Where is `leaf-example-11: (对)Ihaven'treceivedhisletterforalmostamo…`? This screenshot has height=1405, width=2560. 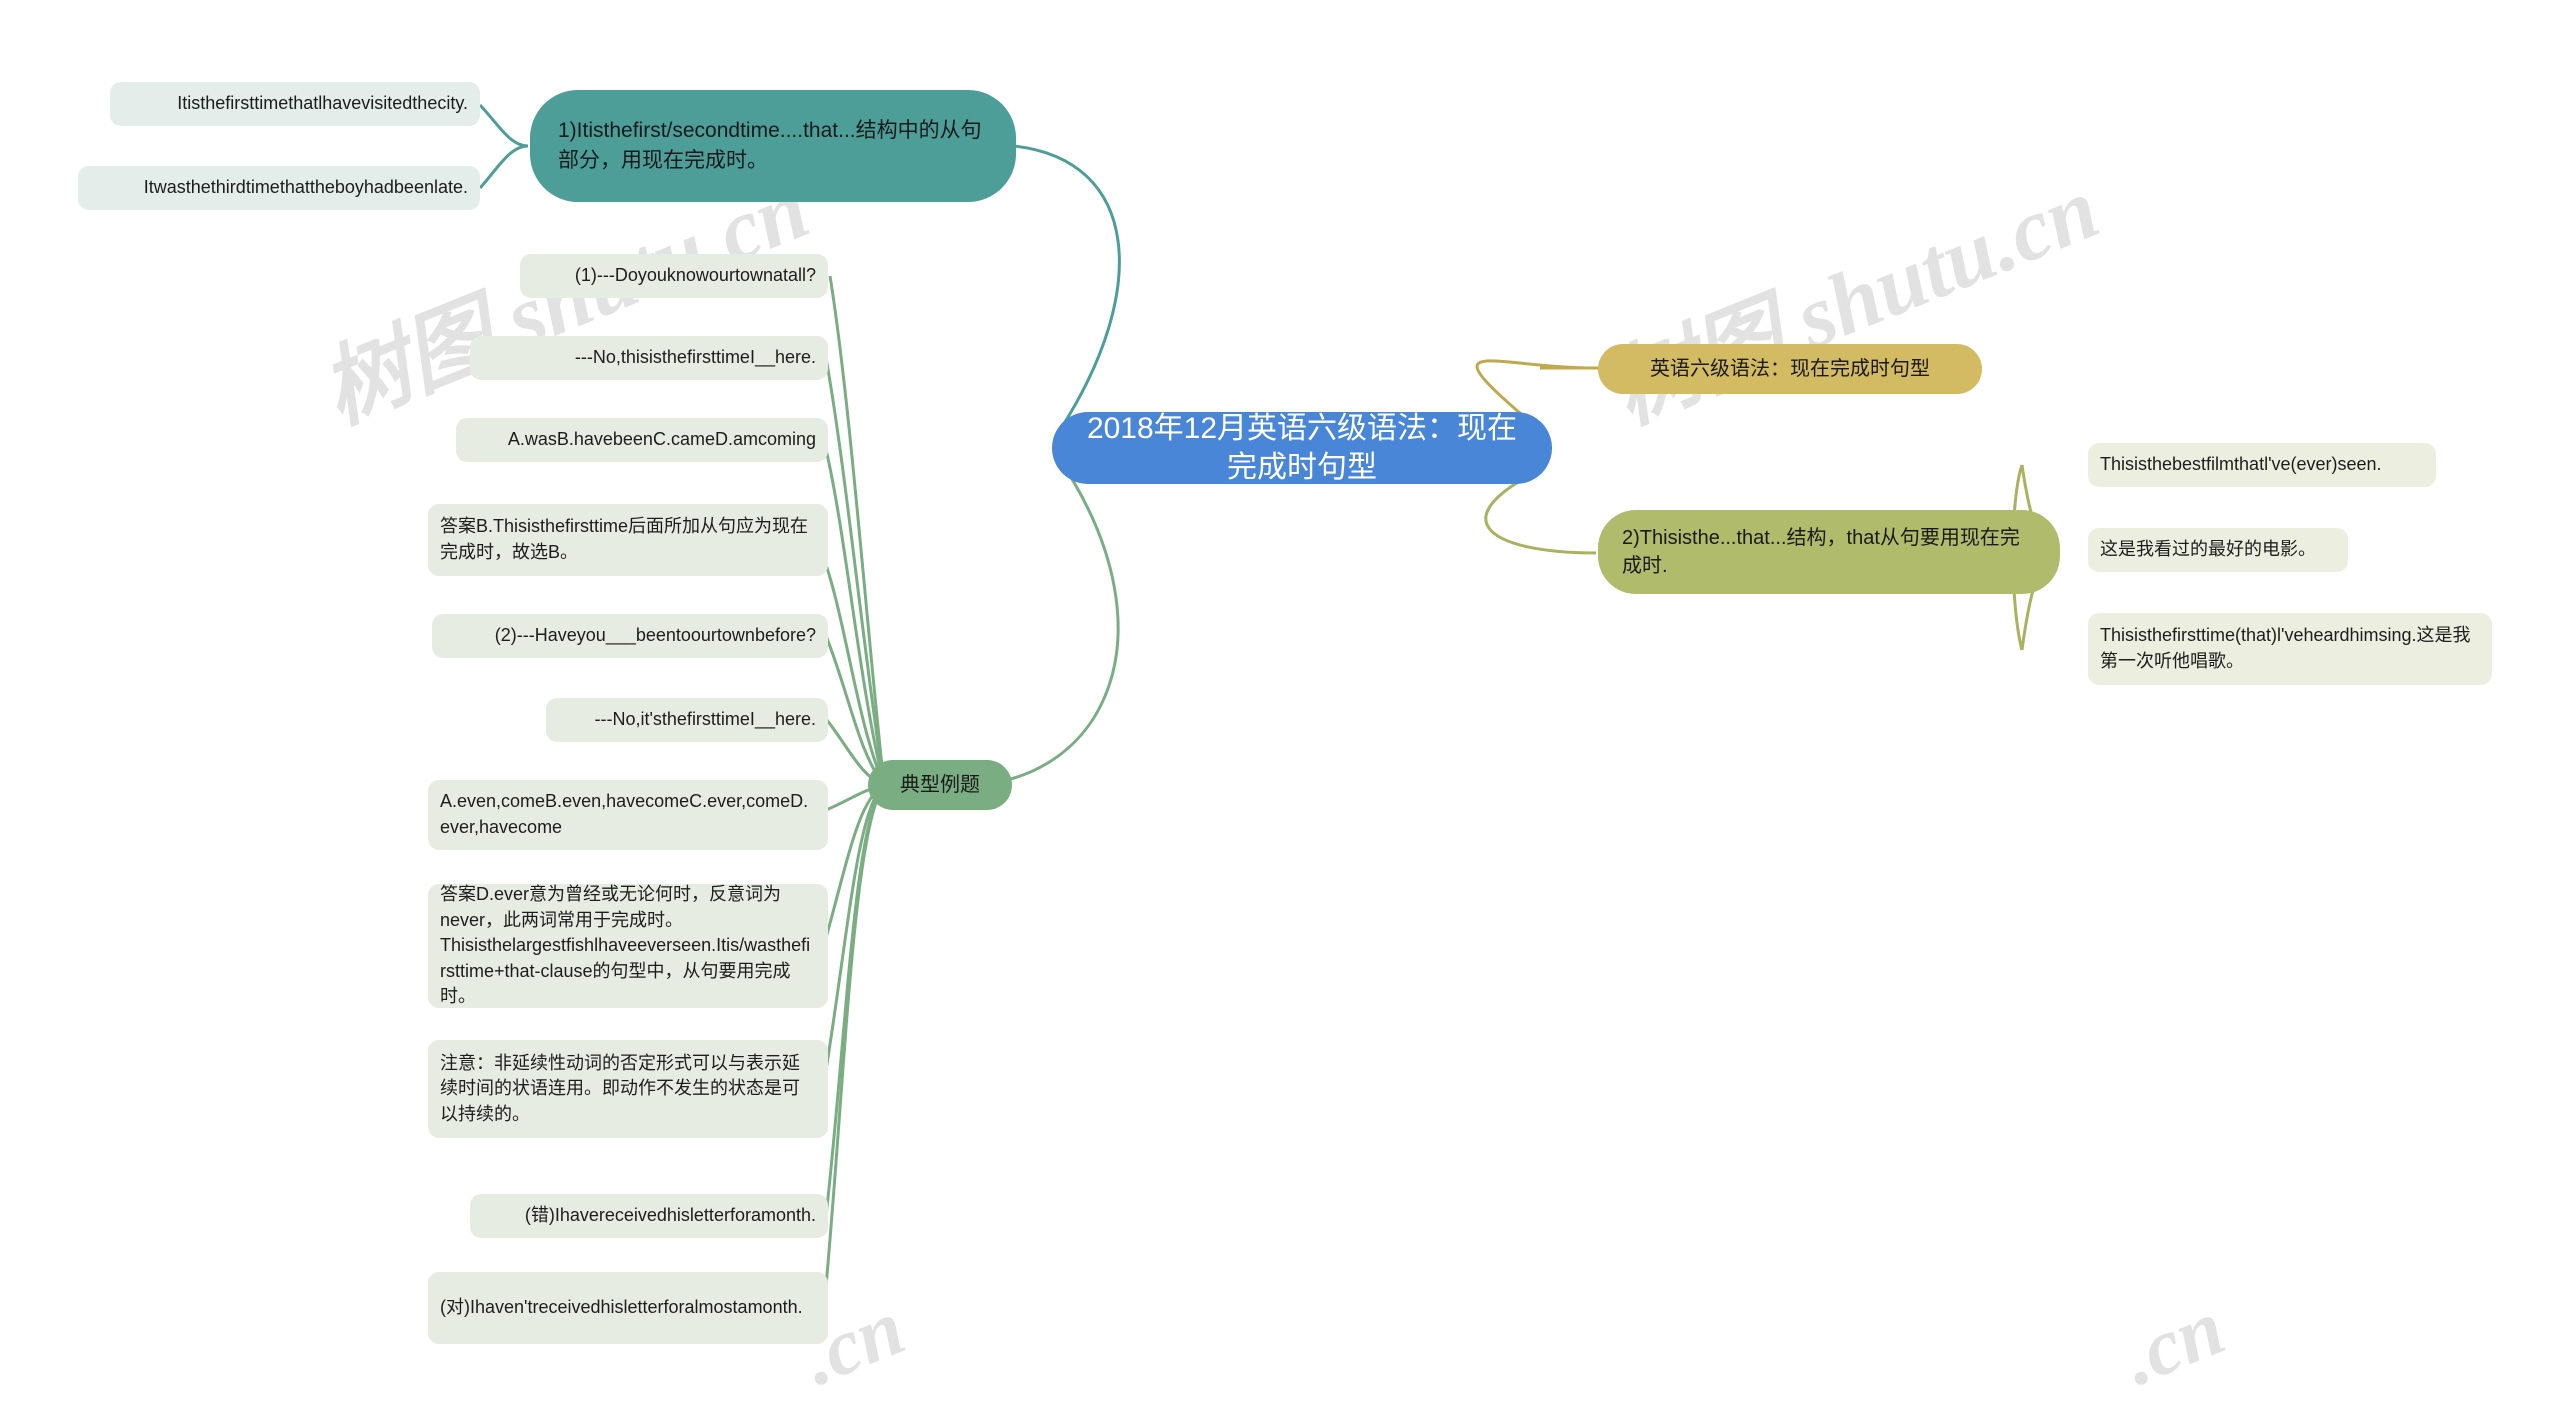
leaf-example-11: (对)Ihaven'treceivedhisletterforalmostamo… is located at coordinates (628, 1308).